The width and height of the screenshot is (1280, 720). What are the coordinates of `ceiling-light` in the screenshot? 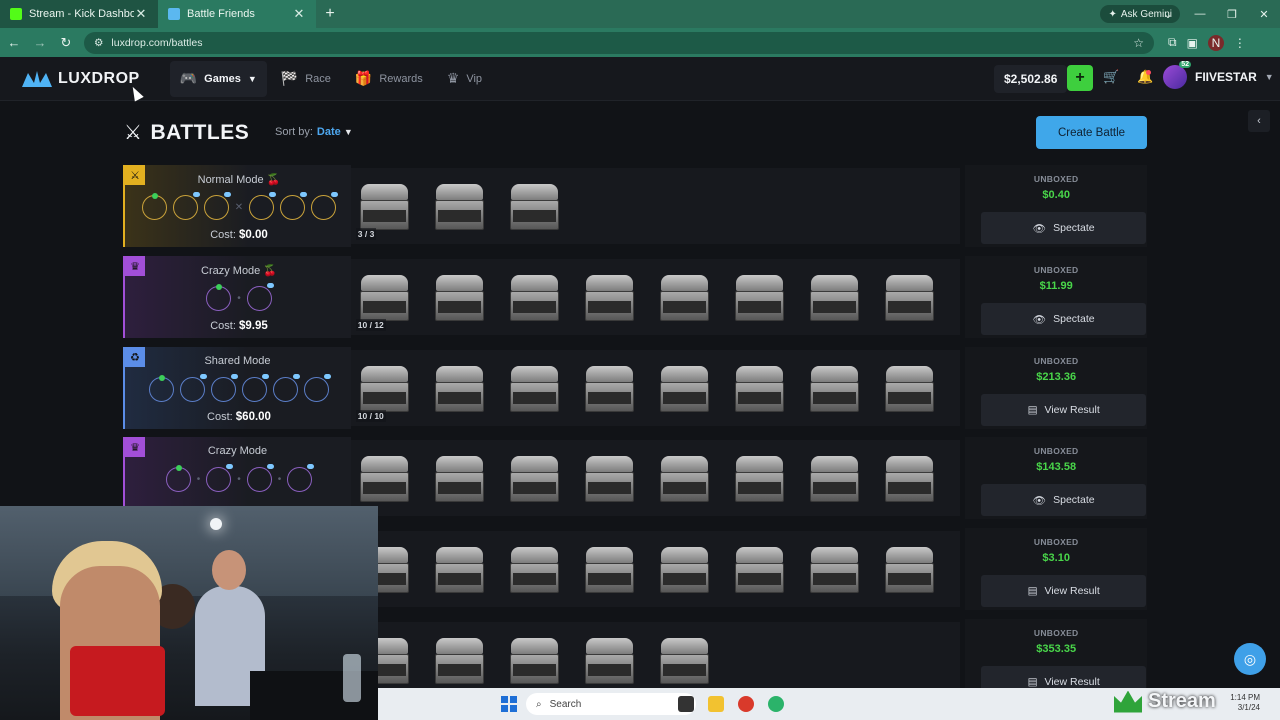 It's located at (216, 524).